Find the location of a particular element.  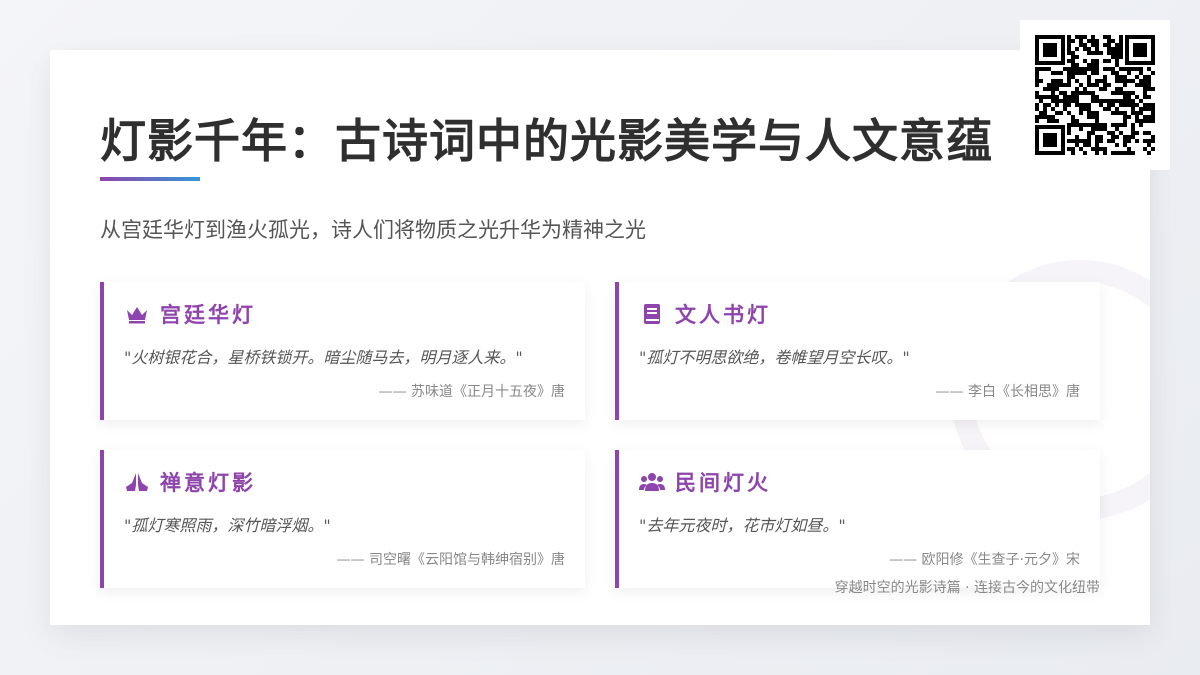

card-title: 禅意灯影 is located at coordinates (208, 482).